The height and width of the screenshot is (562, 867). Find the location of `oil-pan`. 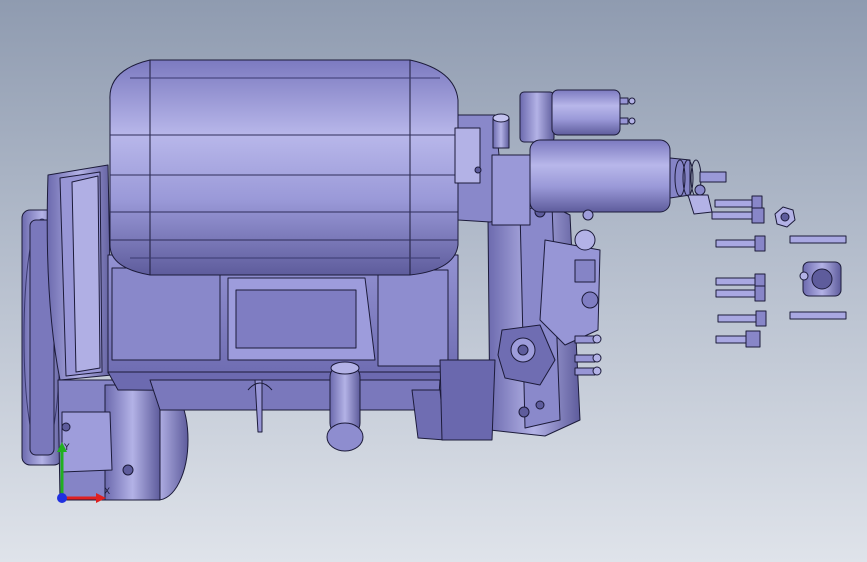

oil-pan is located at coordinates (297, 410).